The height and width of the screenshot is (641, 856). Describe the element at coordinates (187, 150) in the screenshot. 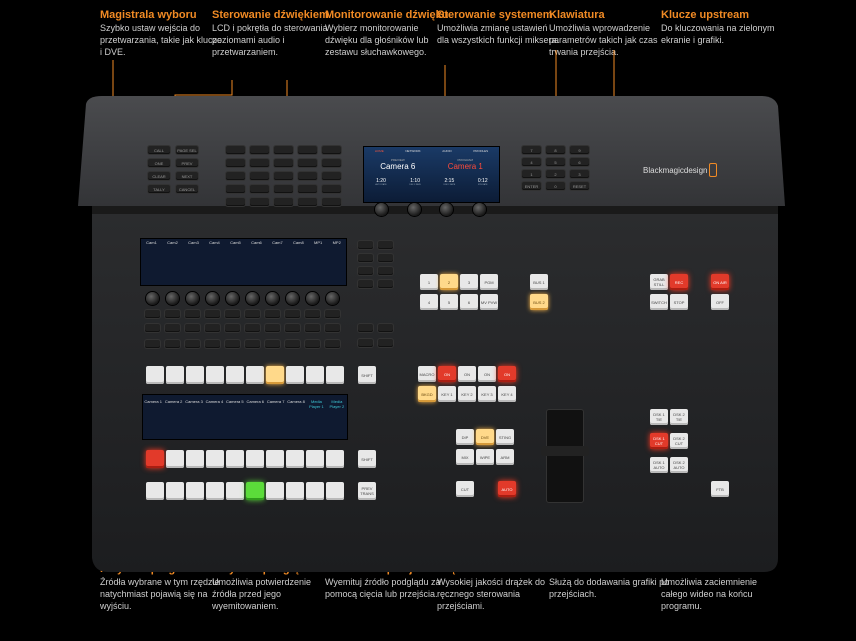

I see `select-bus-key: PAGE SEL` at that location.